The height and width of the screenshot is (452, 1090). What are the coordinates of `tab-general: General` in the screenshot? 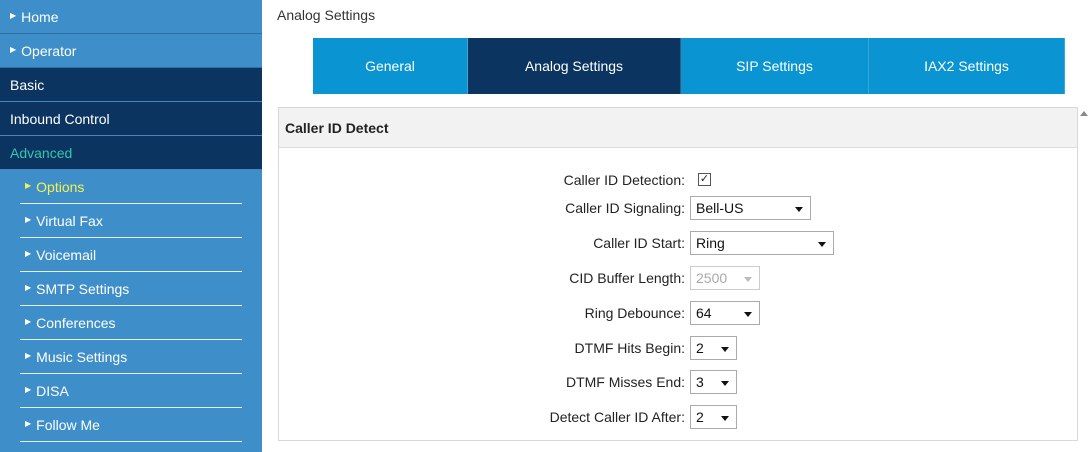 It's located at (390, 66).